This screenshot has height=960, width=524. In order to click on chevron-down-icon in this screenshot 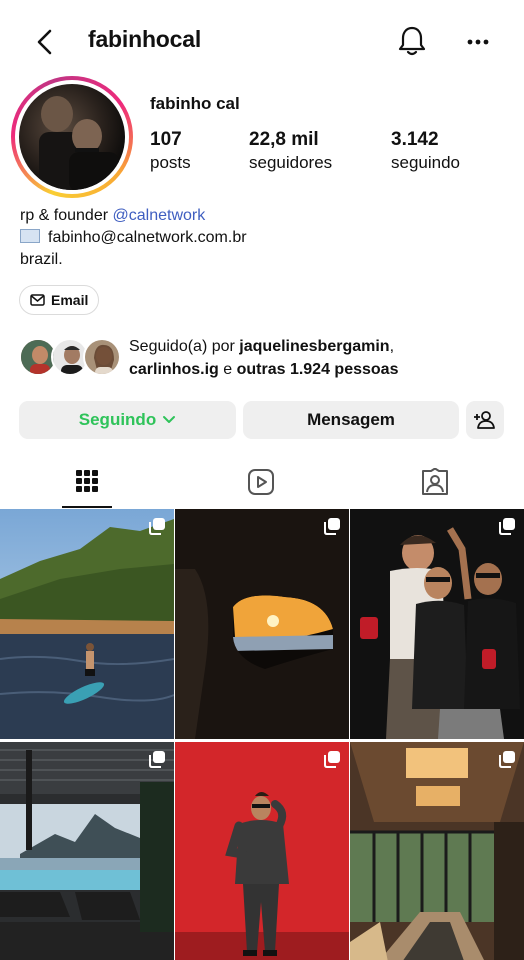, I will do `click(169, 419)`.